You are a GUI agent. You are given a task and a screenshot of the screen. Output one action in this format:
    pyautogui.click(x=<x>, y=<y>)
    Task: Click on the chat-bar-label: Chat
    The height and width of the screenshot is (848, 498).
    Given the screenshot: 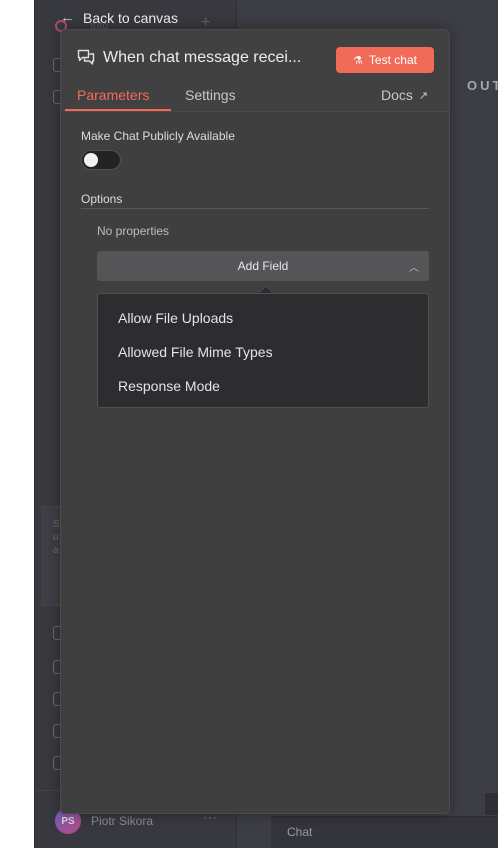 What is the action you would take?
    pyautogui.click(x=300, y=832)
    